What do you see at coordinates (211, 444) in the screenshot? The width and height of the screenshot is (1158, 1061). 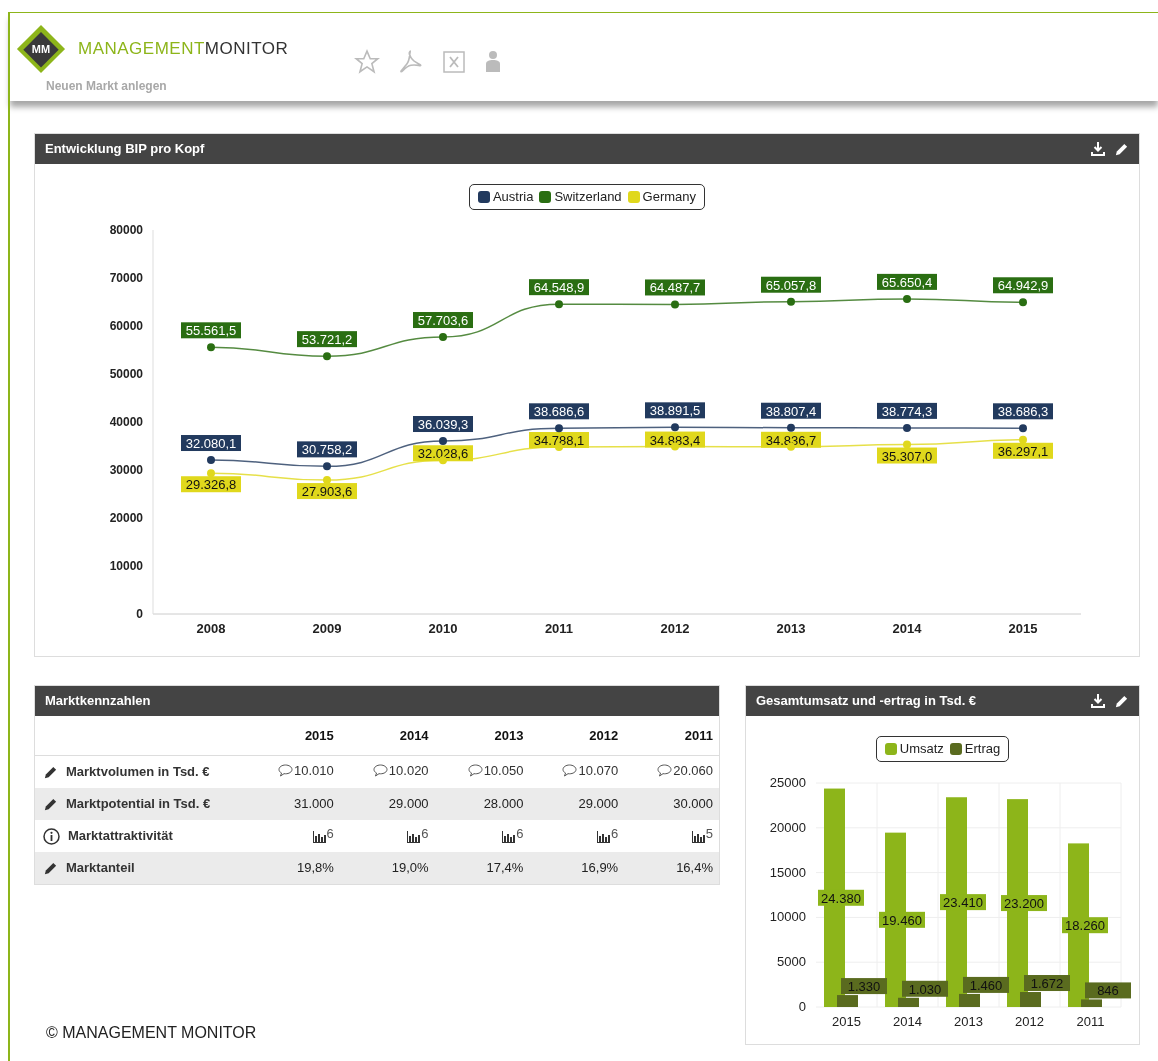 I see `data-label: 32.080,1` at bounding box center [211, 444].